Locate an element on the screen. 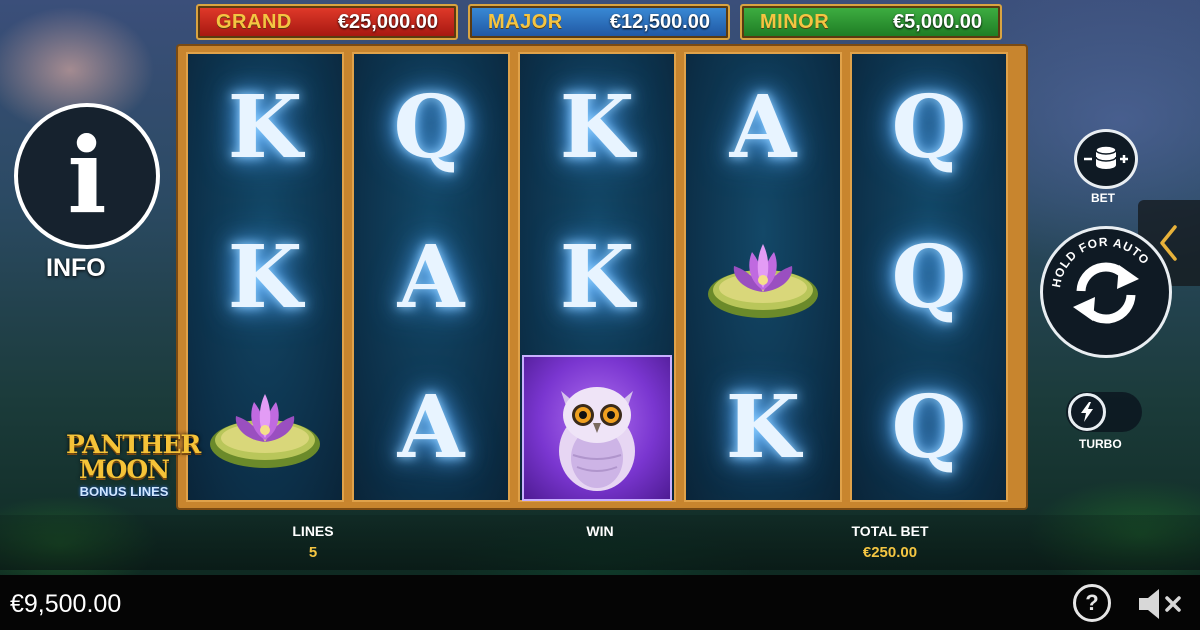 Image resolution: width=1200 pixels, height=630 pixels. logo-line-1: PANTHER is located at coordinates (133, 444).